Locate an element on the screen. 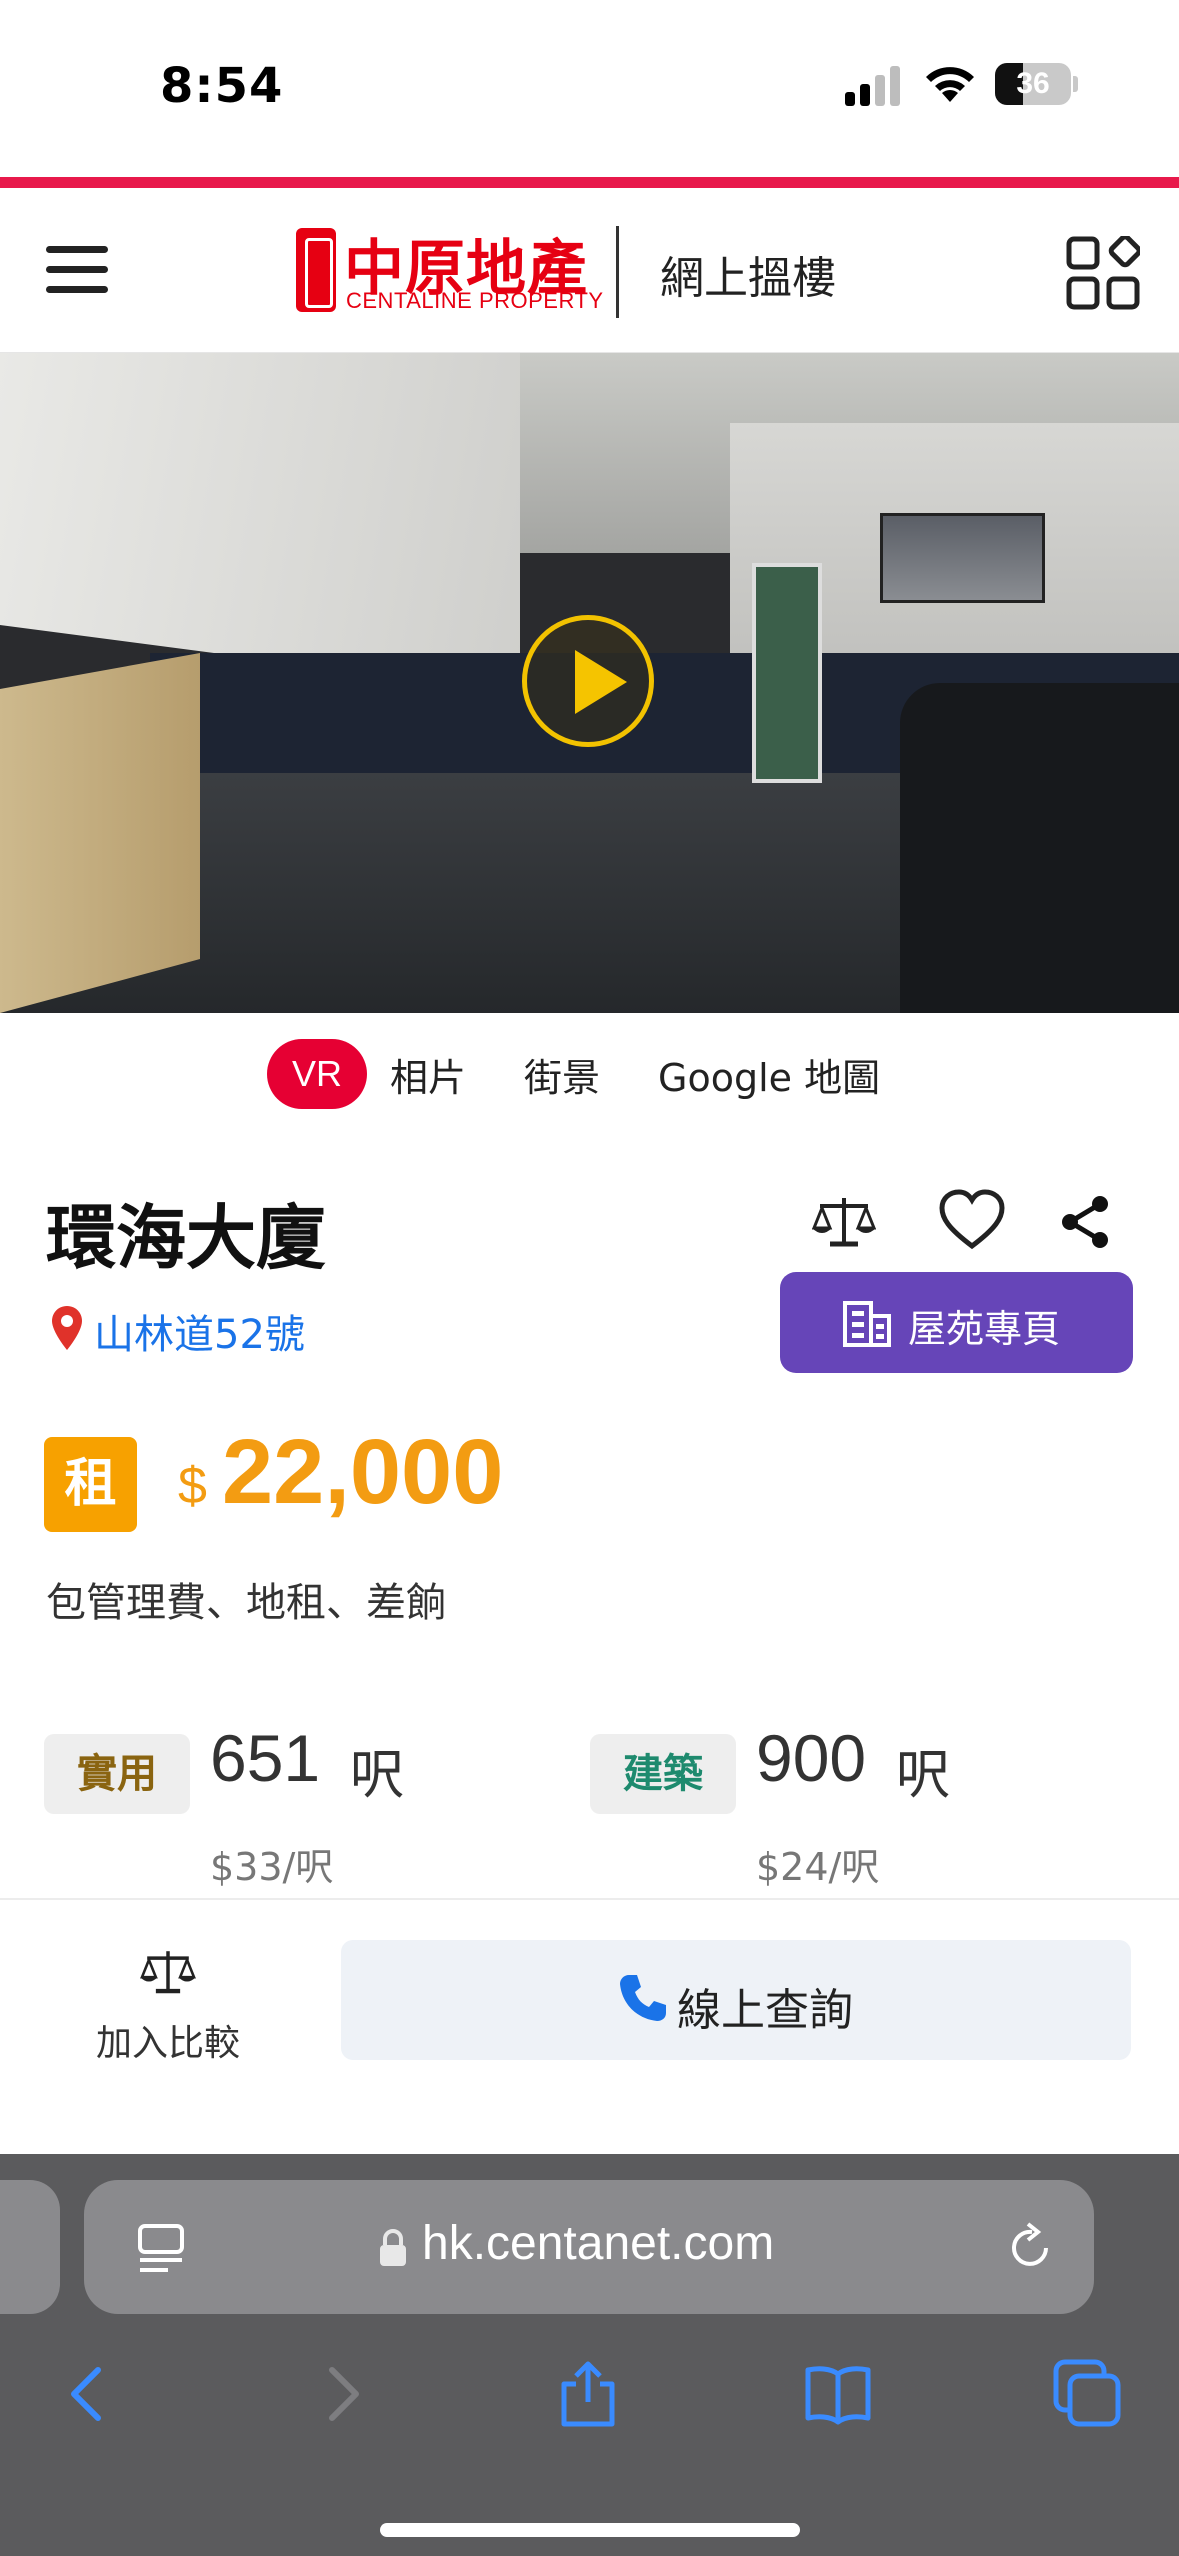 This screenshot has width=1179, height=2556. favorite-heart-icon is located at coordinates (972, 1220).